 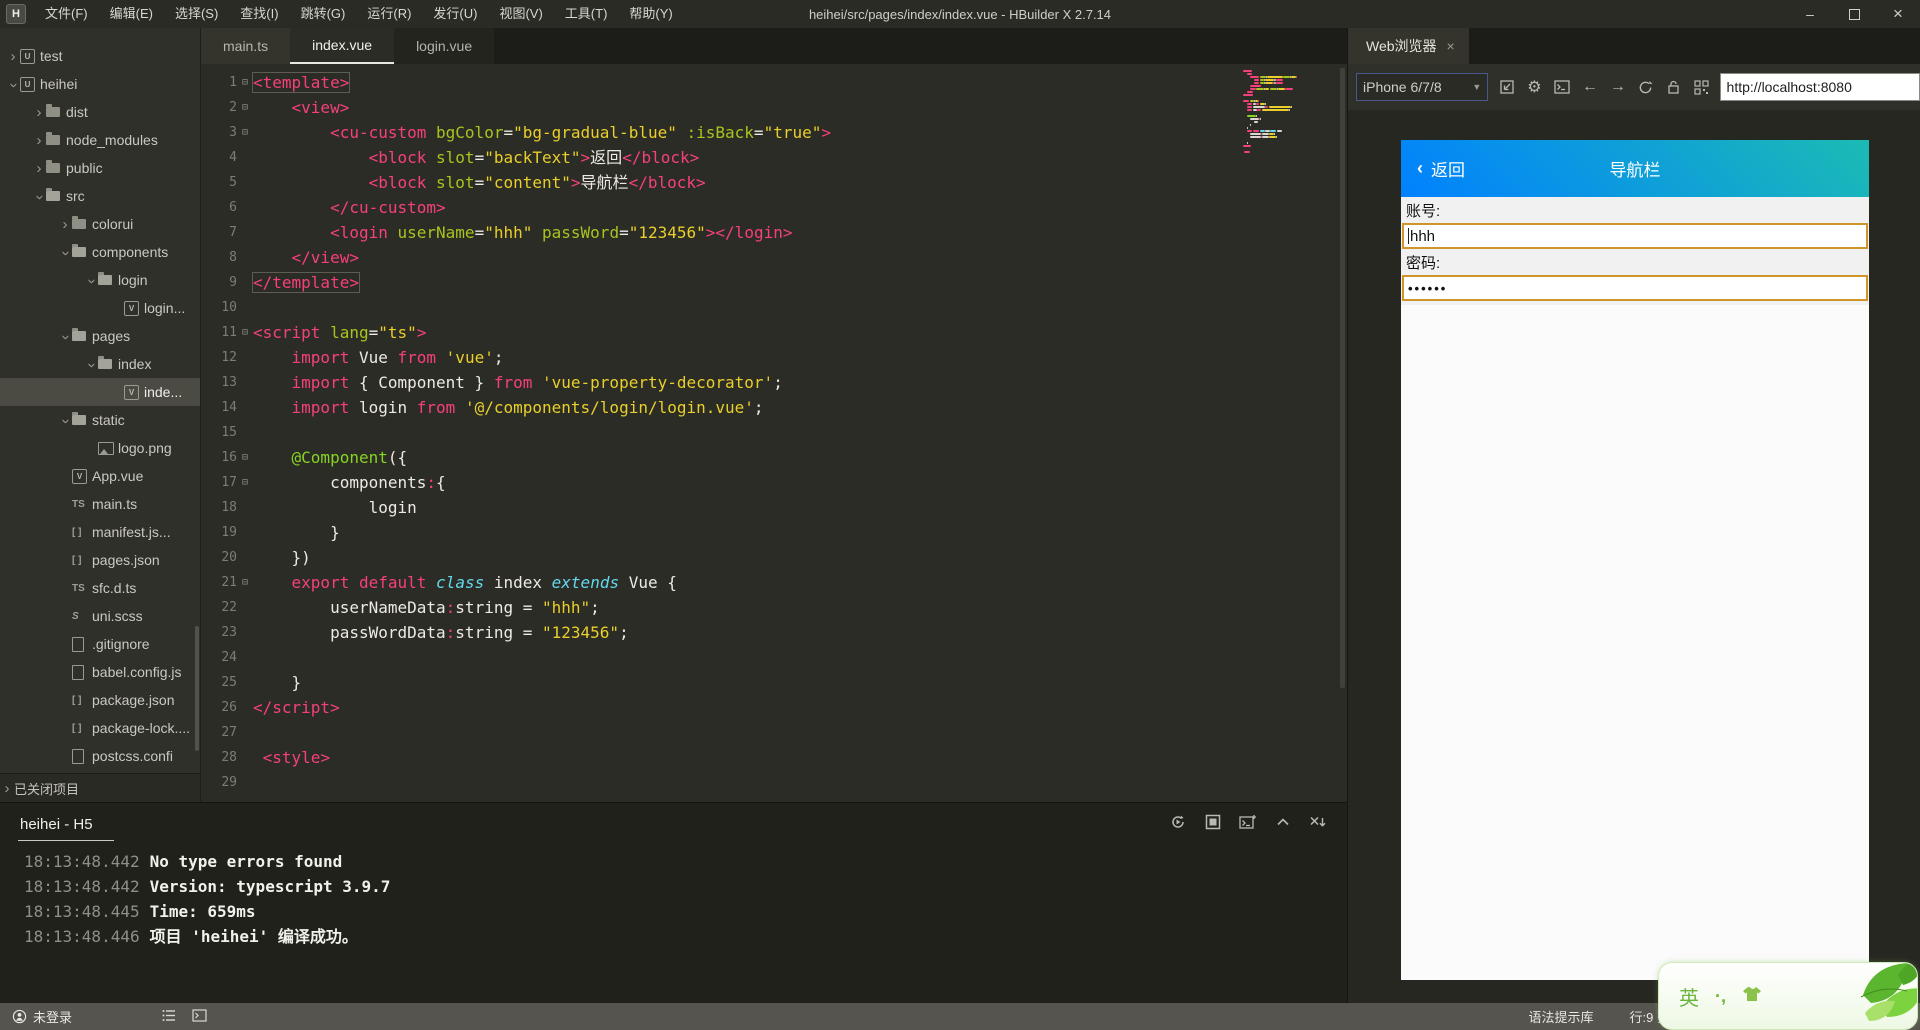 What do you see at coordinates (199, 1016) in the screenshot?
I see `terminal-icon` at bounding box center [199, 1016].